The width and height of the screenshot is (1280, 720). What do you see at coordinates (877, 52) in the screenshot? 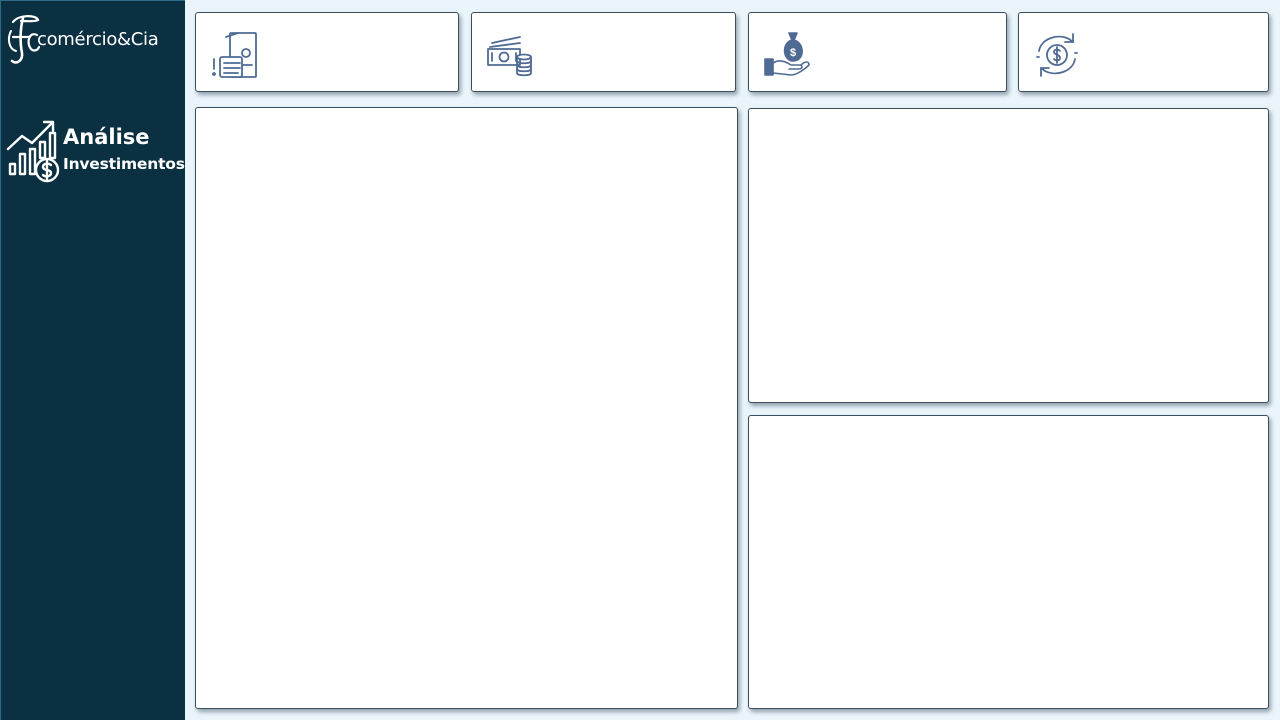
I see `kpi-card-3: $` at bounding box center [877, 52].